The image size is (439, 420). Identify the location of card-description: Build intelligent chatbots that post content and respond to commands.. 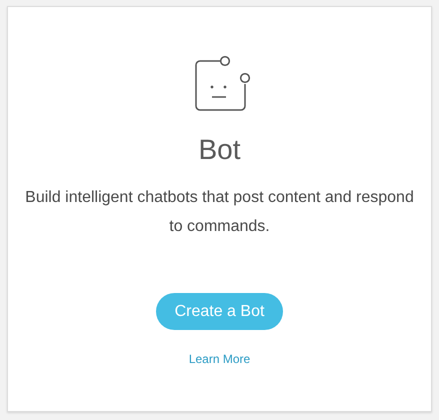
(219, 212).